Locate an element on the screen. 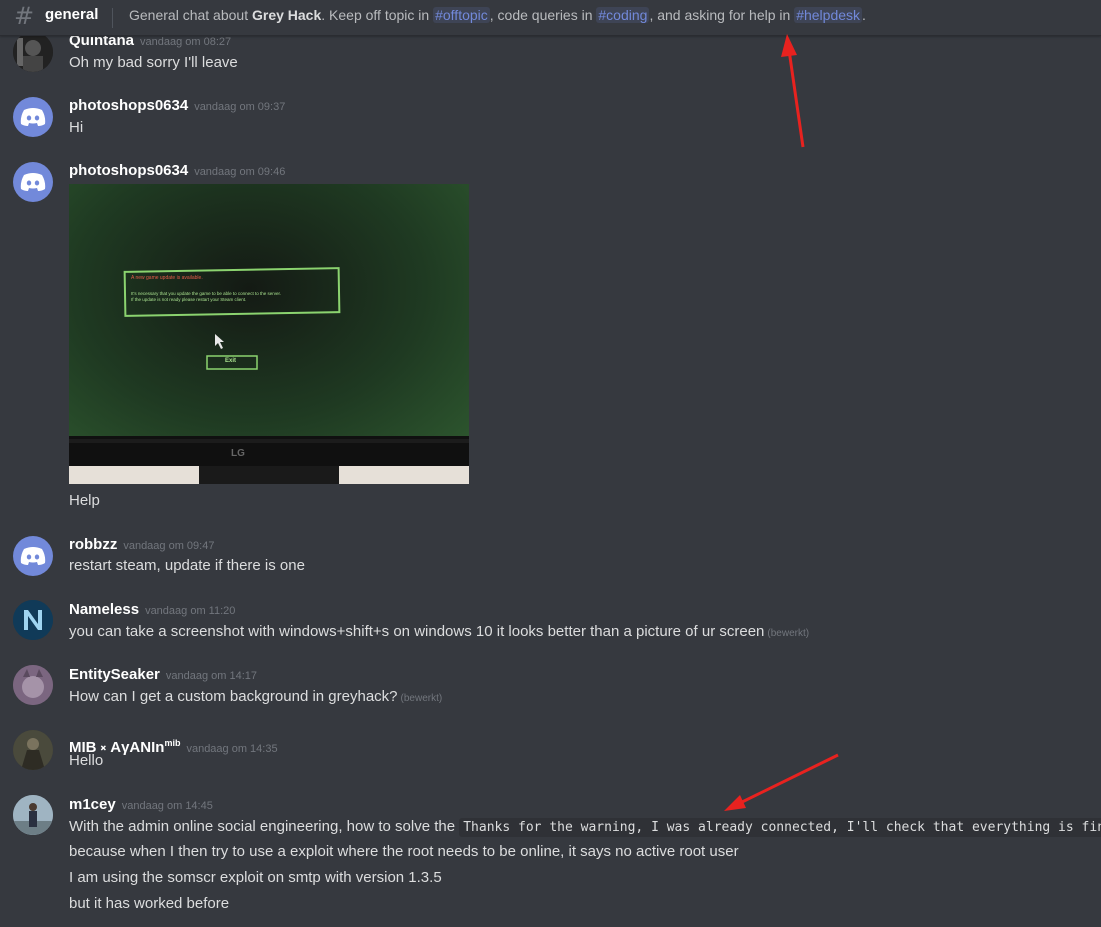 The height and width of the screenshot is (927, 1101). arrow-to-helpdesk-icon is located at coordinates (793, 91).